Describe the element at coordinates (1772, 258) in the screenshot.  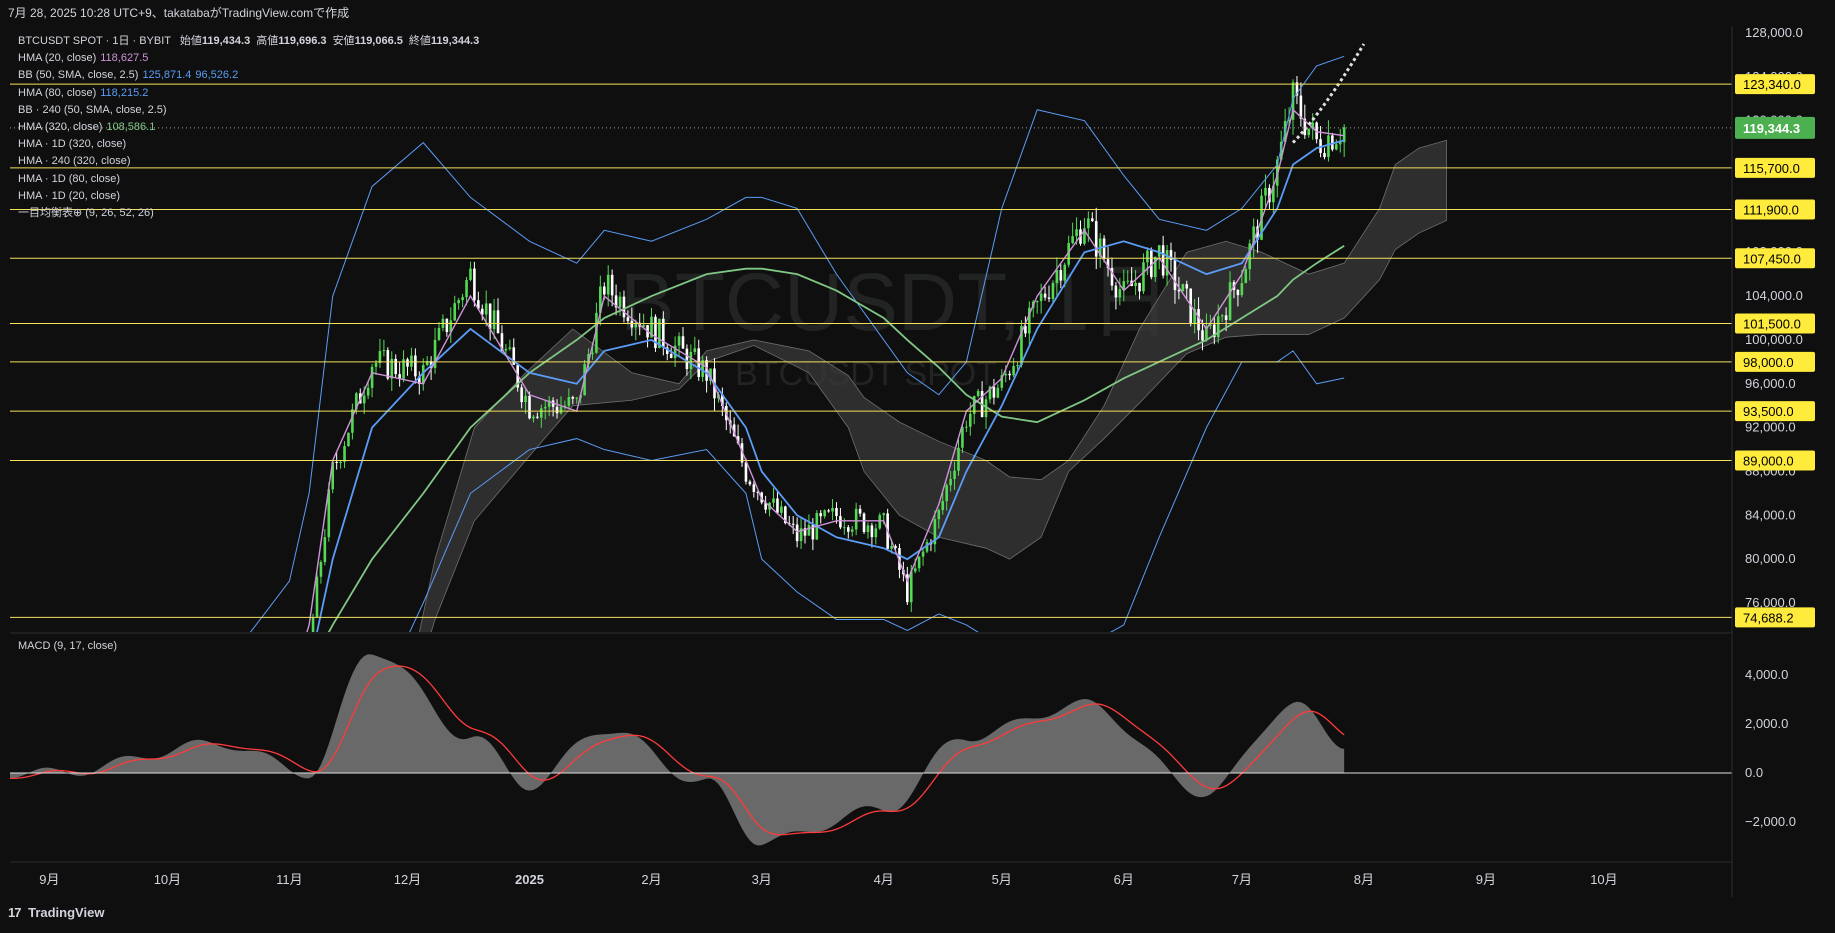
I see `svg-text: 107,450.0` at that location.